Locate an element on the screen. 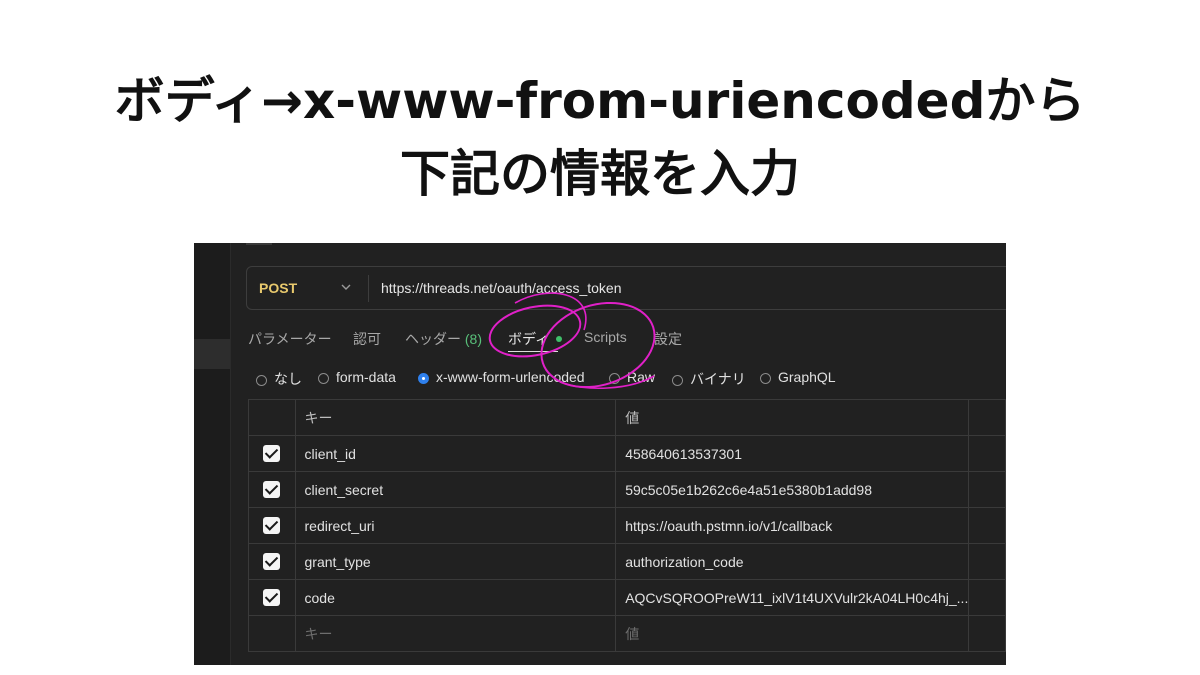 The width and height of the screenshot is (1200, 675). value-cell: 59c5c05e1b262c6e4a51e5380b1add98 is located at coordinates (792, 489).